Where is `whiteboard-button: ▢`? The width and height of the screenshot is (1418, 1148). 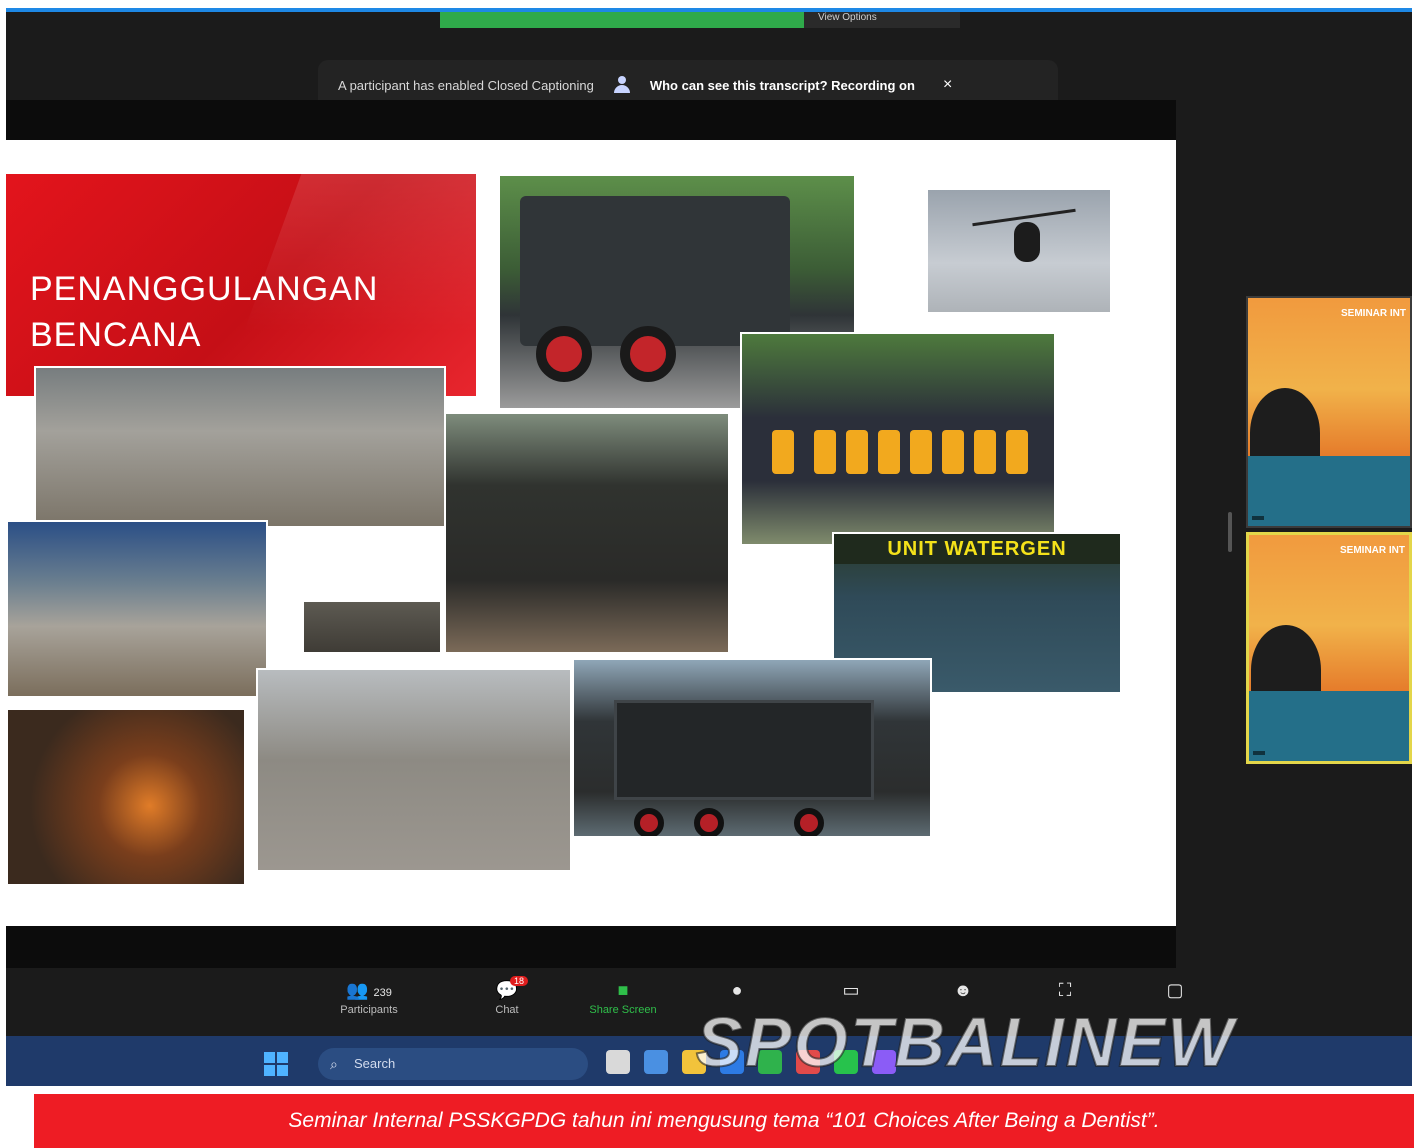 whiteboard-button: ▢ is located at coordinates (1175, 990).